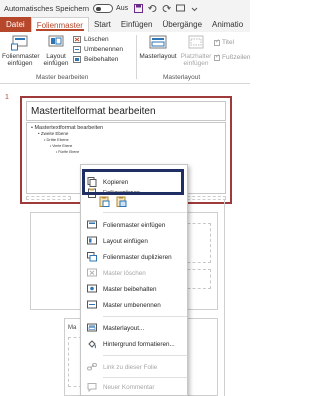 Image resolution: width=320 pixels, height=396 pixels. What do you see at coordinates (62, 77) in the screenshot?
I see `group-label-edit-master: Master bearbeiten` at bounding box center [62, 77].